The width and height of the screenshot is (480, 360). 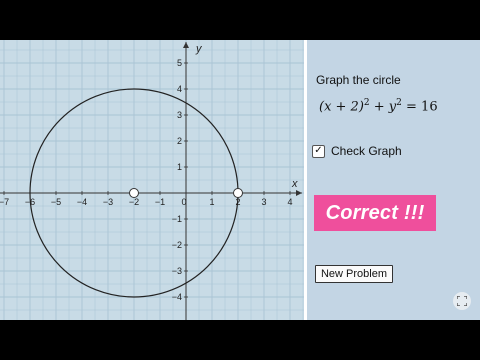 I want to click on y-tick-label: 4, so click(x=179, y=89).